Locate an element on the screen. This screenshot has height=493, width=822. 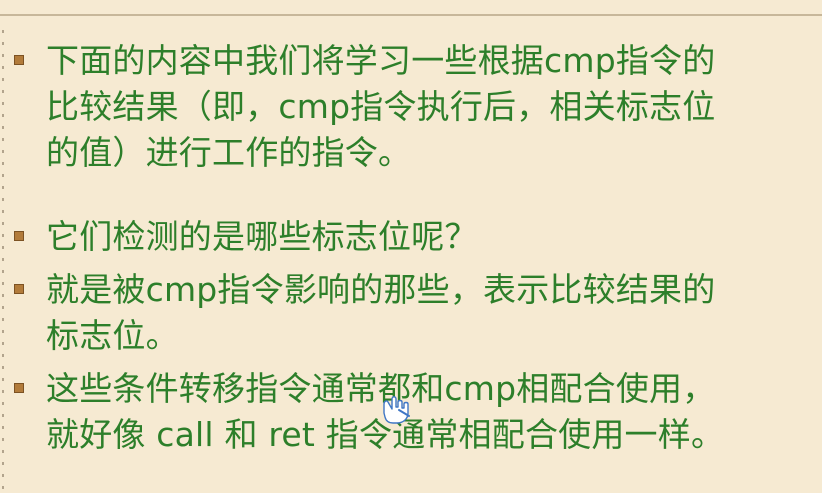
hand-cursor-icon is located at coordinates (396, 410).